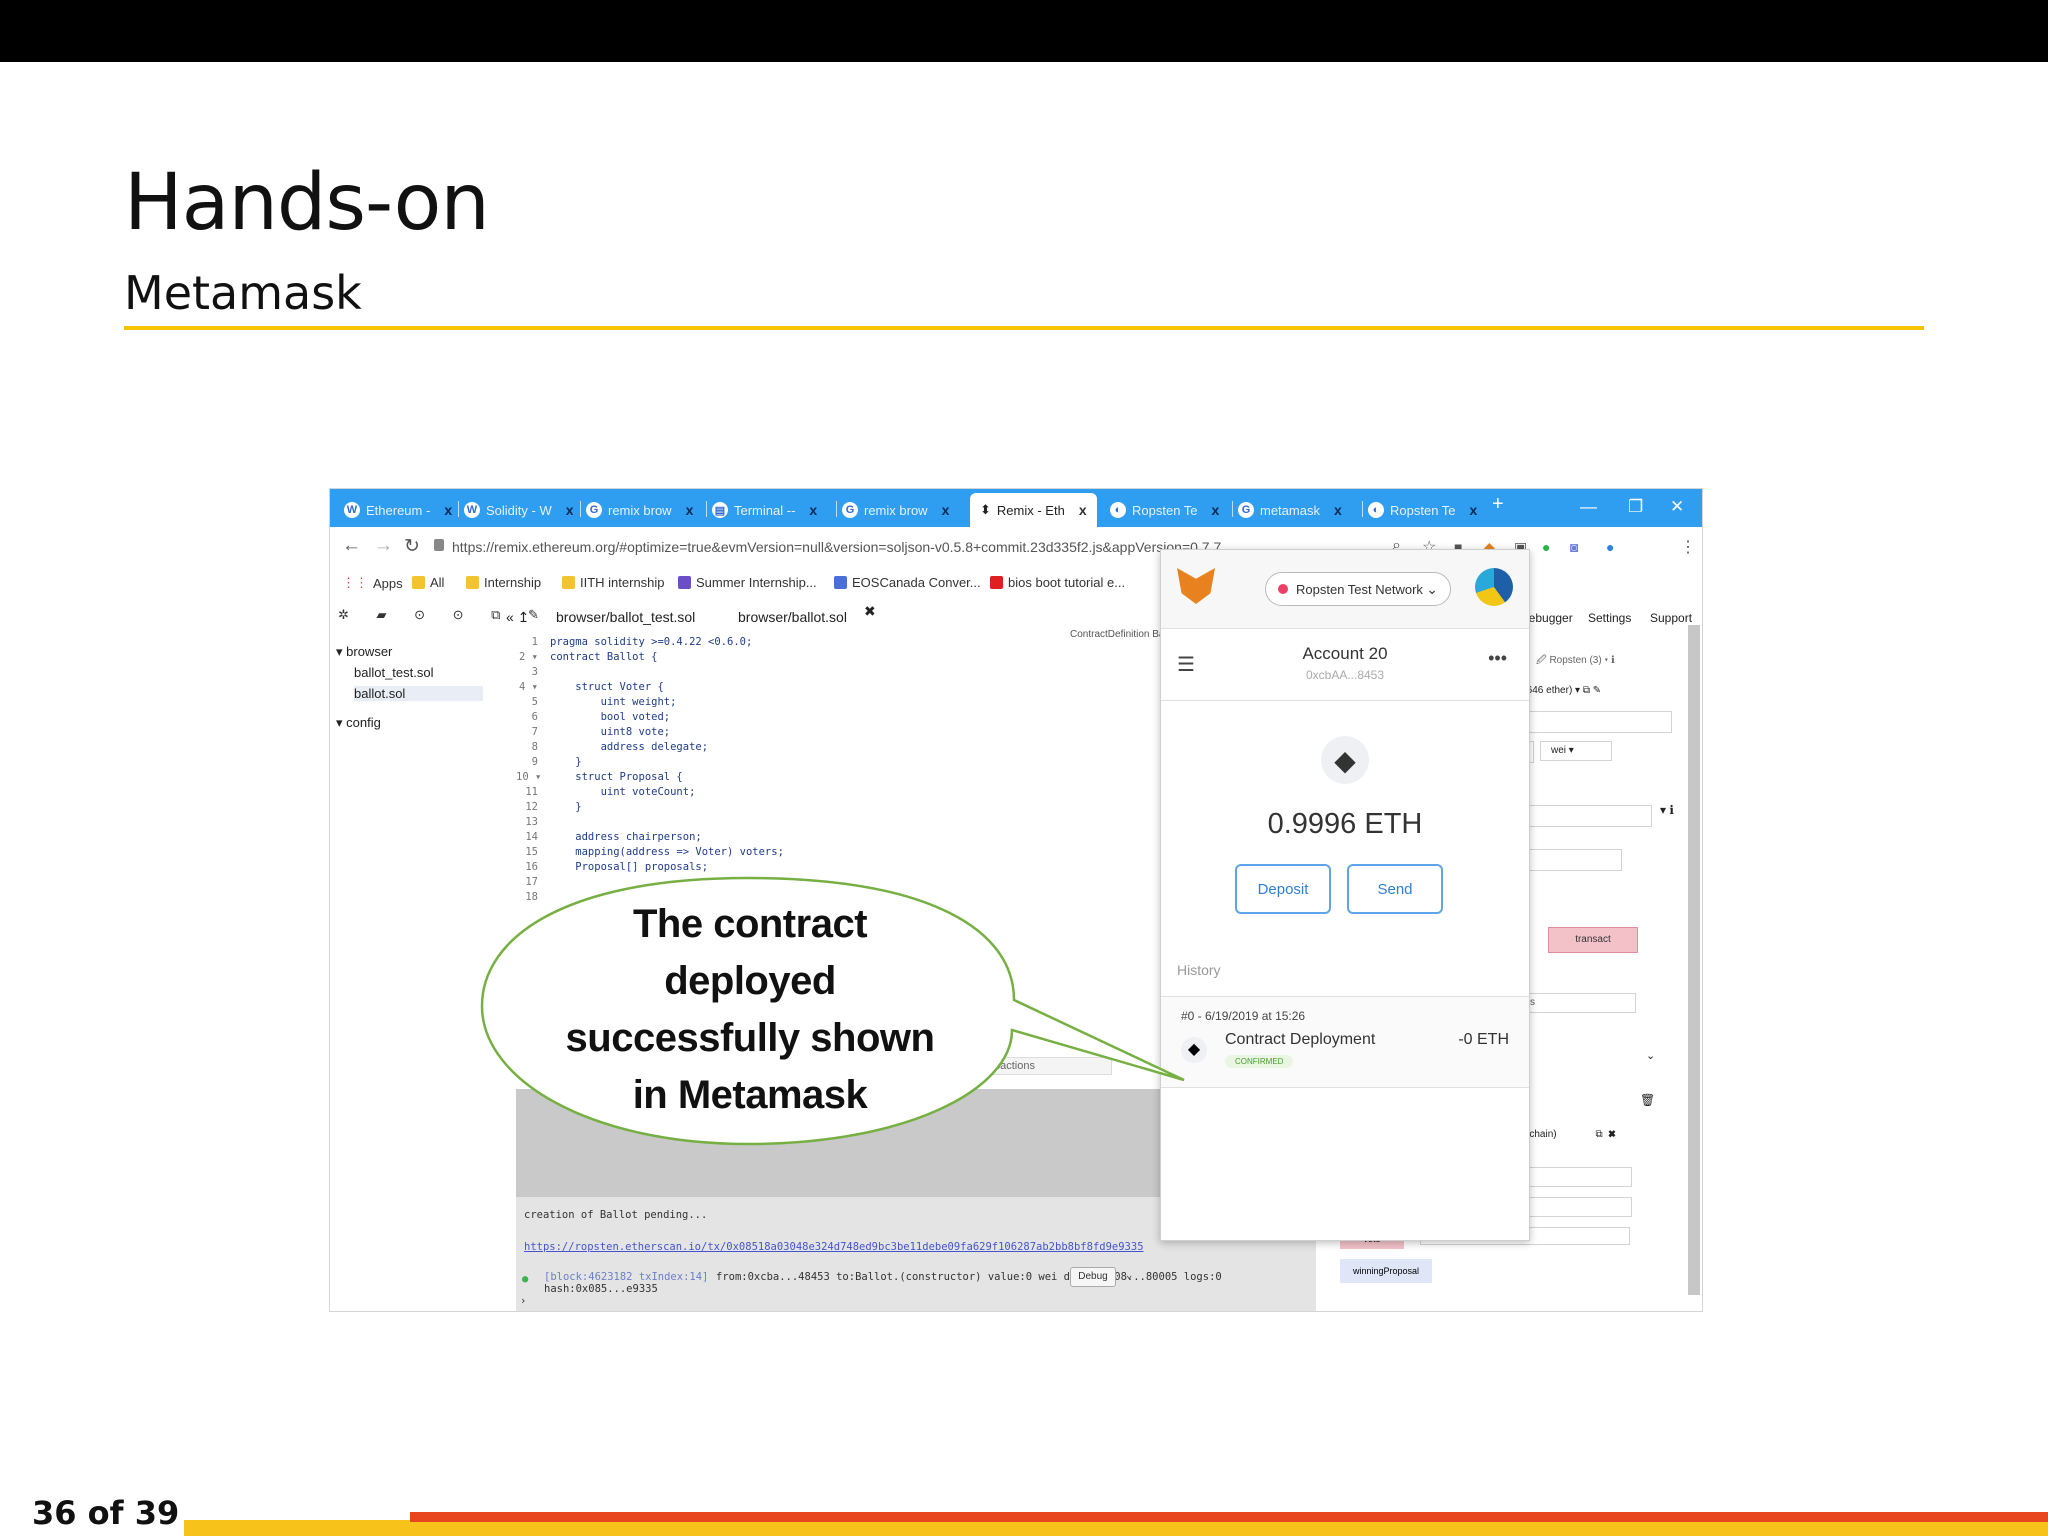 The height and width of the screenshot is (1536, 2048). I want to click on browser-tab: W Solidity - Wx, so click(519, 510).